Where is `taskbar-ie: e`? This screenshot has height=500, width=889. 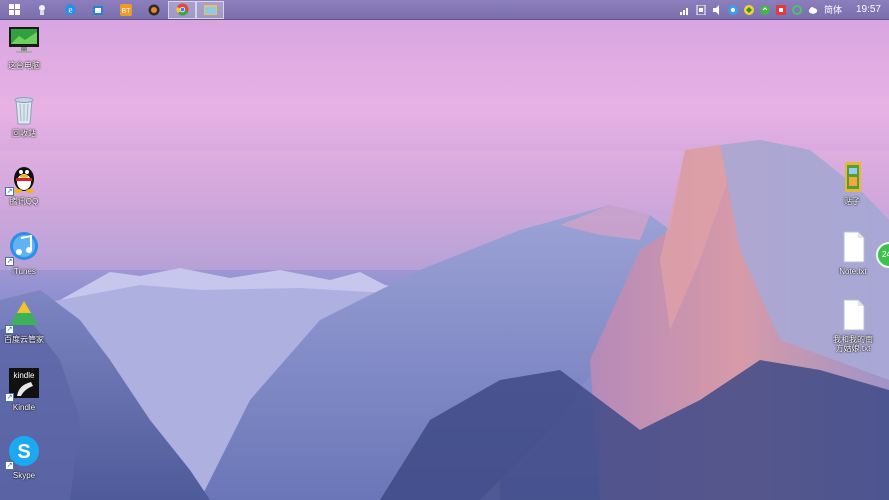 taskbar-ie: e is located at coordinates (70, 9).